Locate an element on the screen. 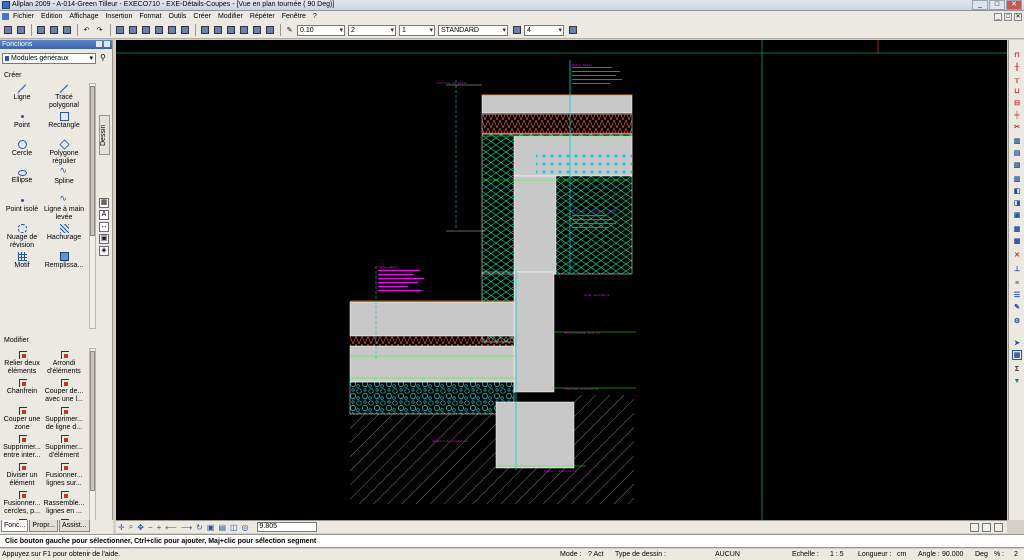 The height and width of the screenshot is (560, 1024). delete-icon is located at coordinates (132, 30).